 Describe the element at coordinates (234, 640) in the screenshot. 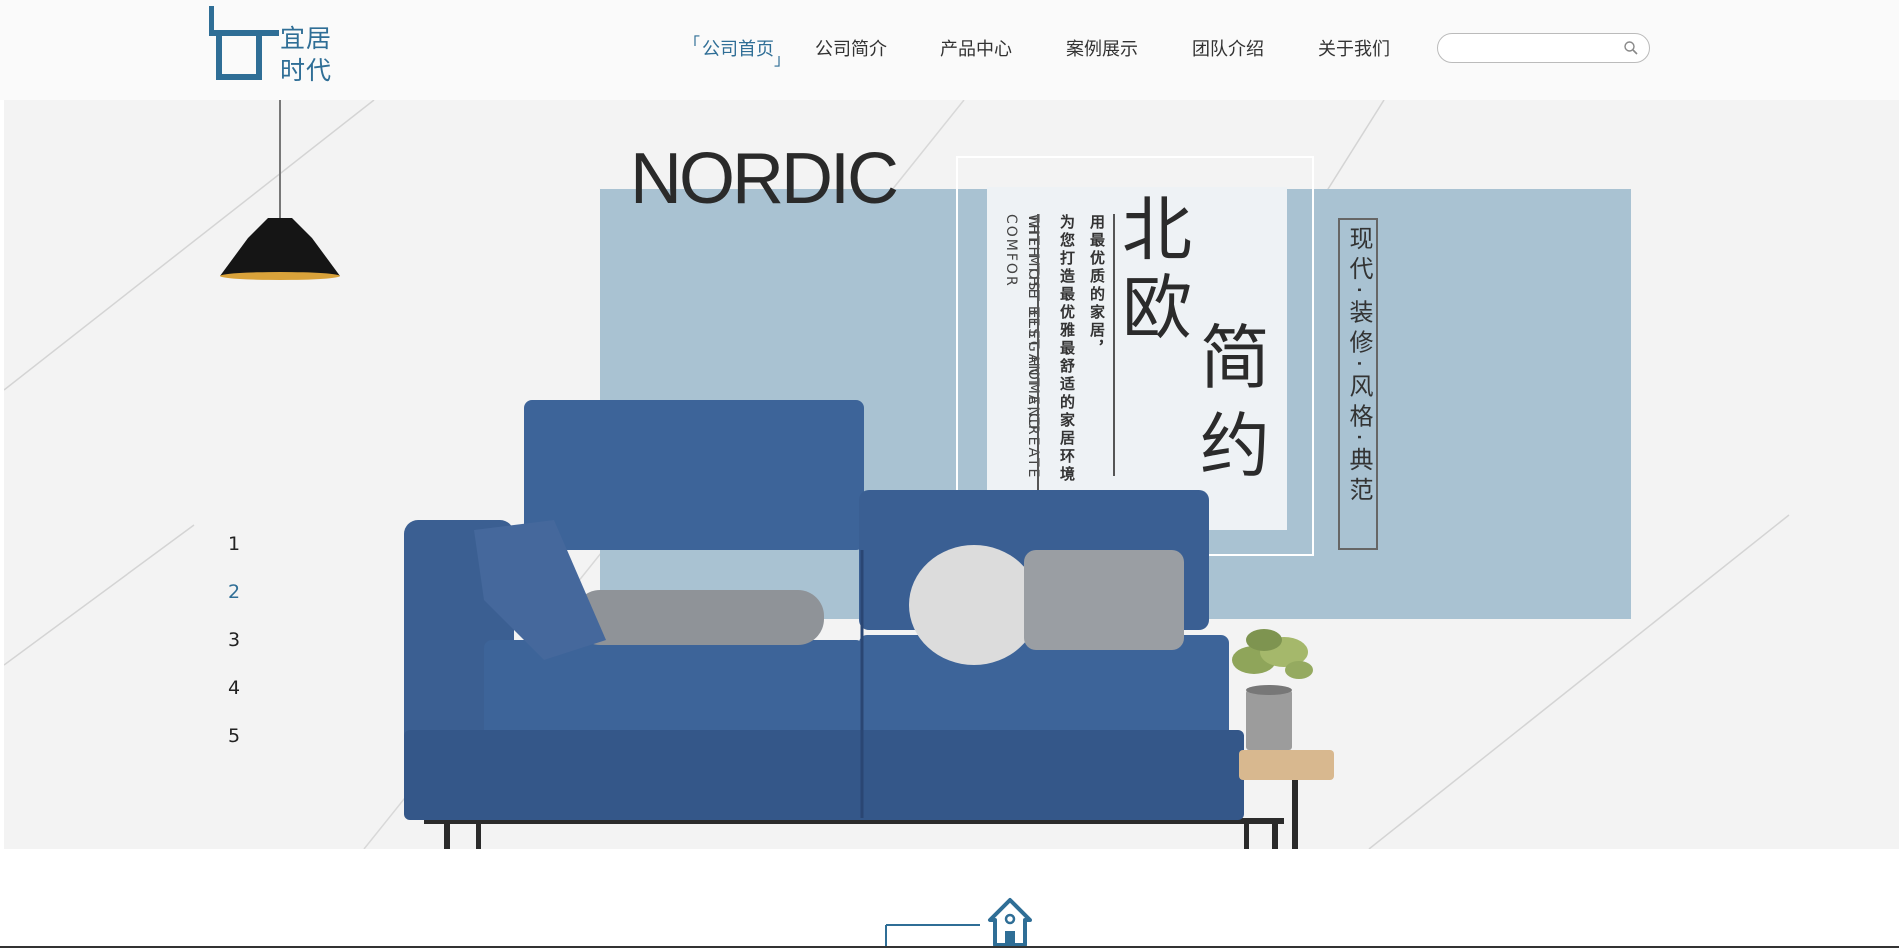

I see `pager-item-3: 3` at that location.